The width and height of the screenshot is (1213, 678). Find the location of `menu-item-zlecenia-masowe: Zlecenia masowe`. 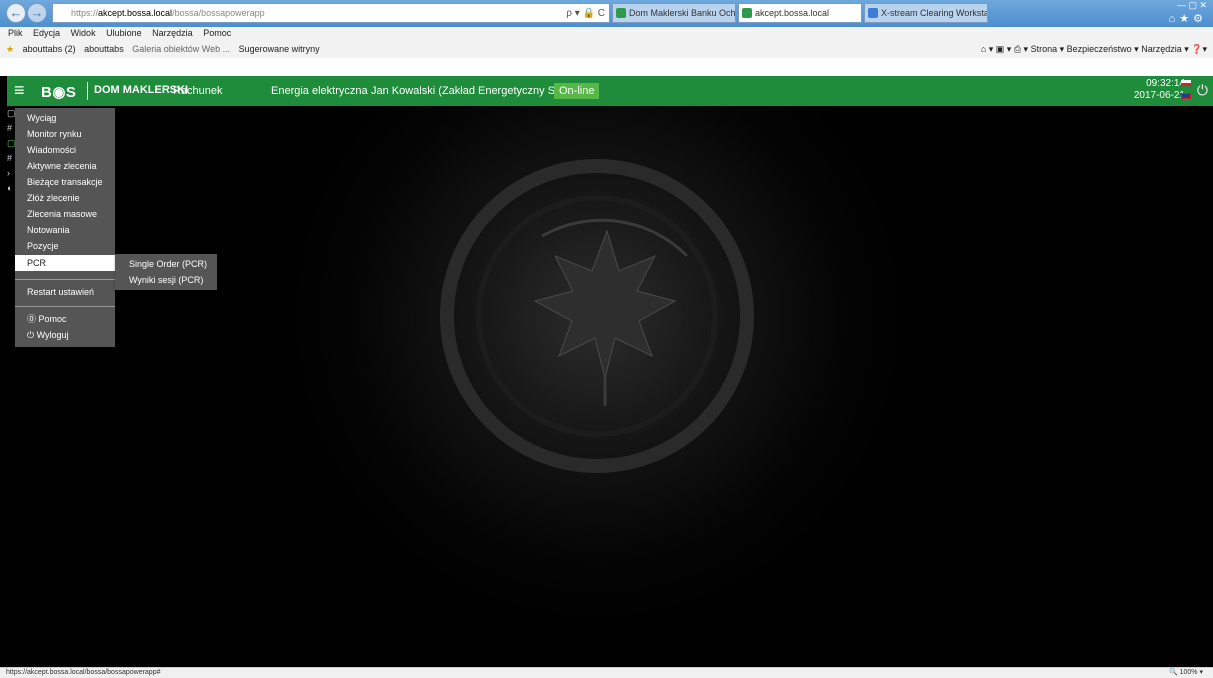

menu-item-zlecenia-masowe: Zlecenia masowe is located at coordinates (65, 214).